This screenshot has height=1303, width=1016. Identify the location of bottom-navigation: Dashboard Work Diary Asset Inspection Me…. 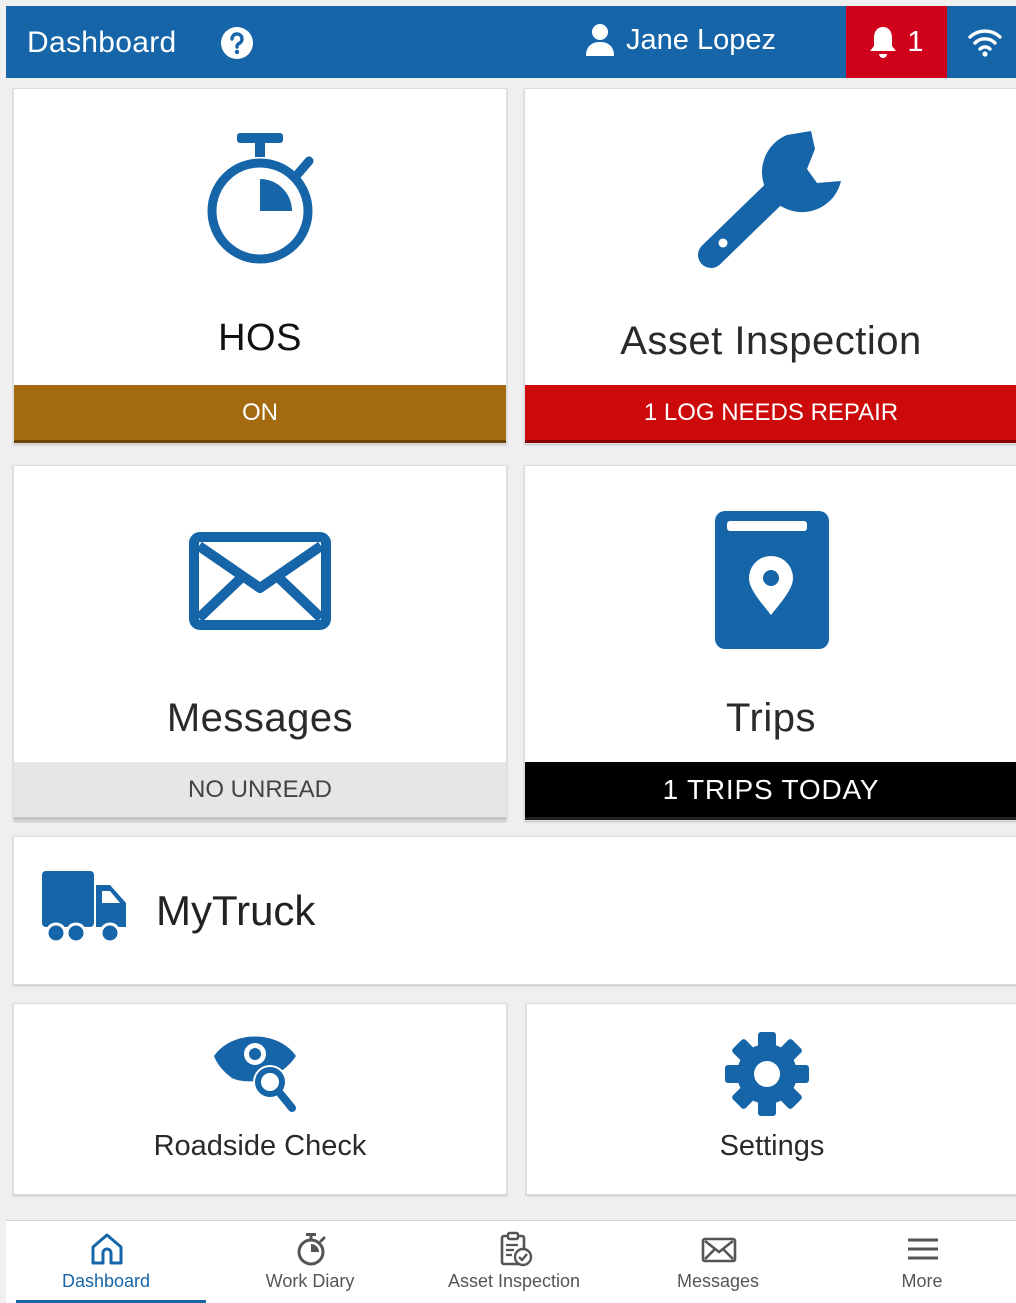
(511, 1261).